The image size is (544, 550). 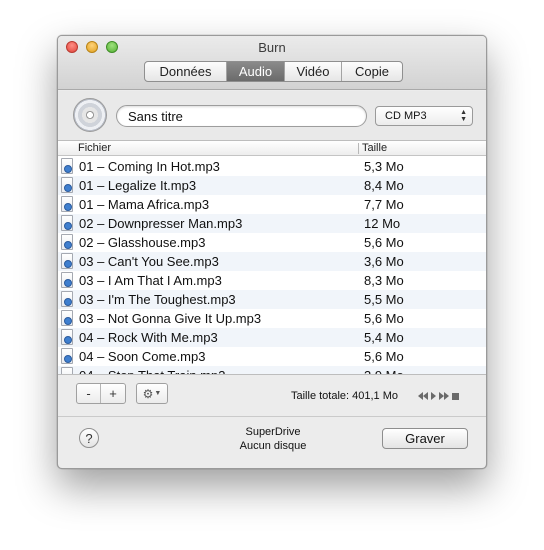 What do you see at coordinates (148, 337) in the screenshot?
I see `file-name: 04 – Rock With Me.mp3` at bounding box center [148, 337].